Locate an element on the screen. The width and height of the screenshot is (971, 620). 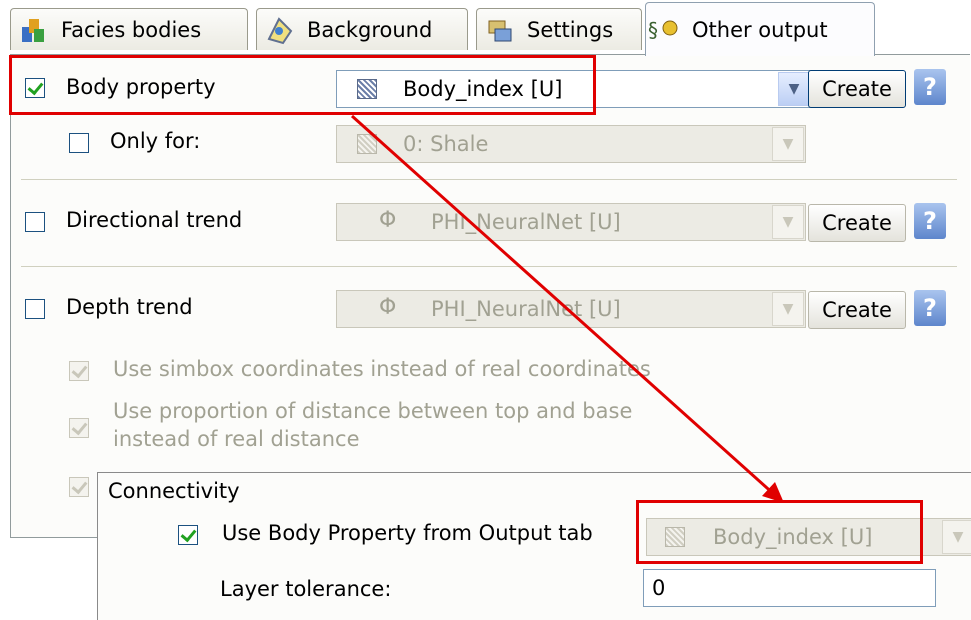
connectivity-body-highlight is located at coordinates (779, 532).